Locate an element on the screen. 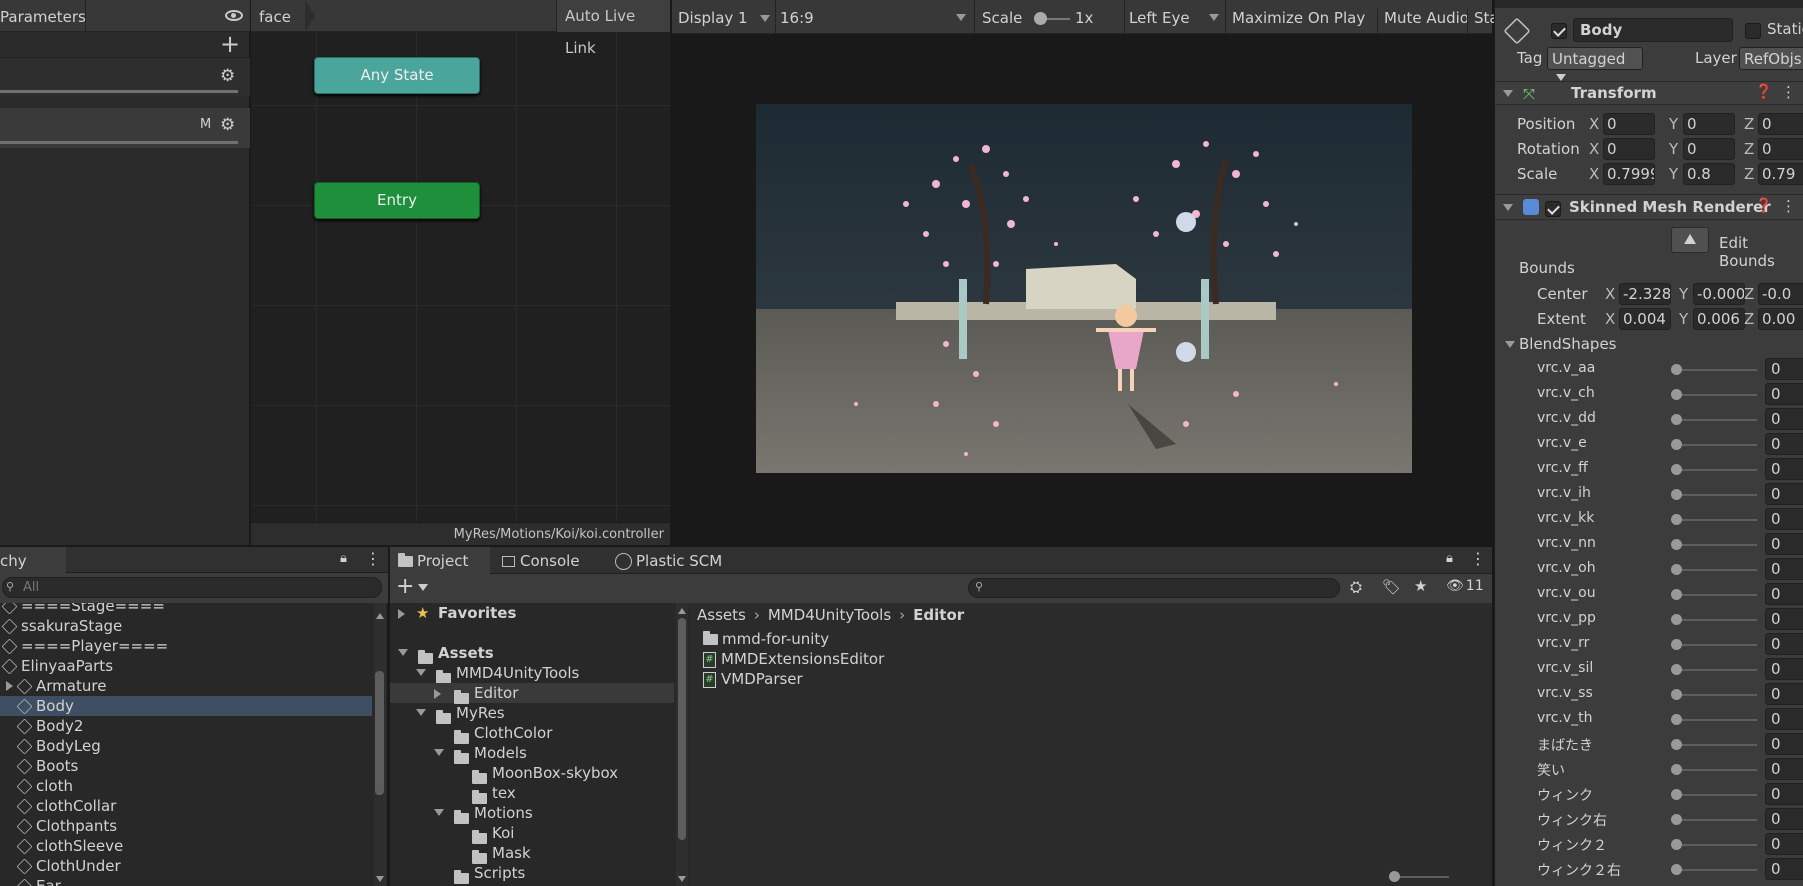 Image resolution: width=1803 pixels, height=886 pixels. project-tree-item: Models is located at coordinates (532, 753).